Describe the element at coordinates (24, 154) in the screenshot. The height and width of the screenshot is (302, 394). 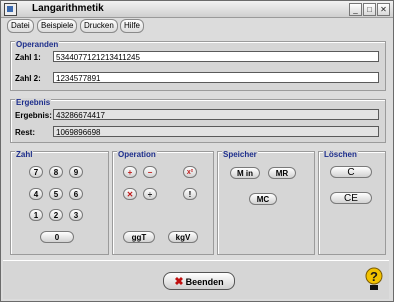
I see `zahl-title: Zahl` at that location.